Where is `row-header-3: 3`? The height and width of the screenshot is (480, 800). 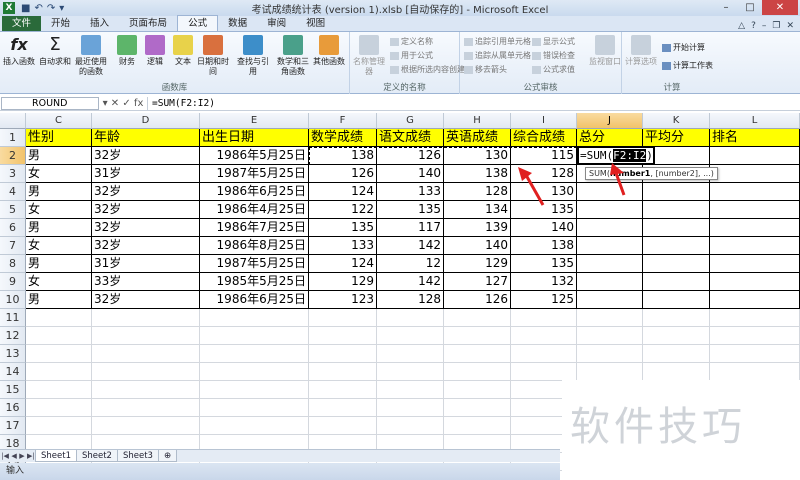 row-header-3: 3 is located at coordinates (13, 174).